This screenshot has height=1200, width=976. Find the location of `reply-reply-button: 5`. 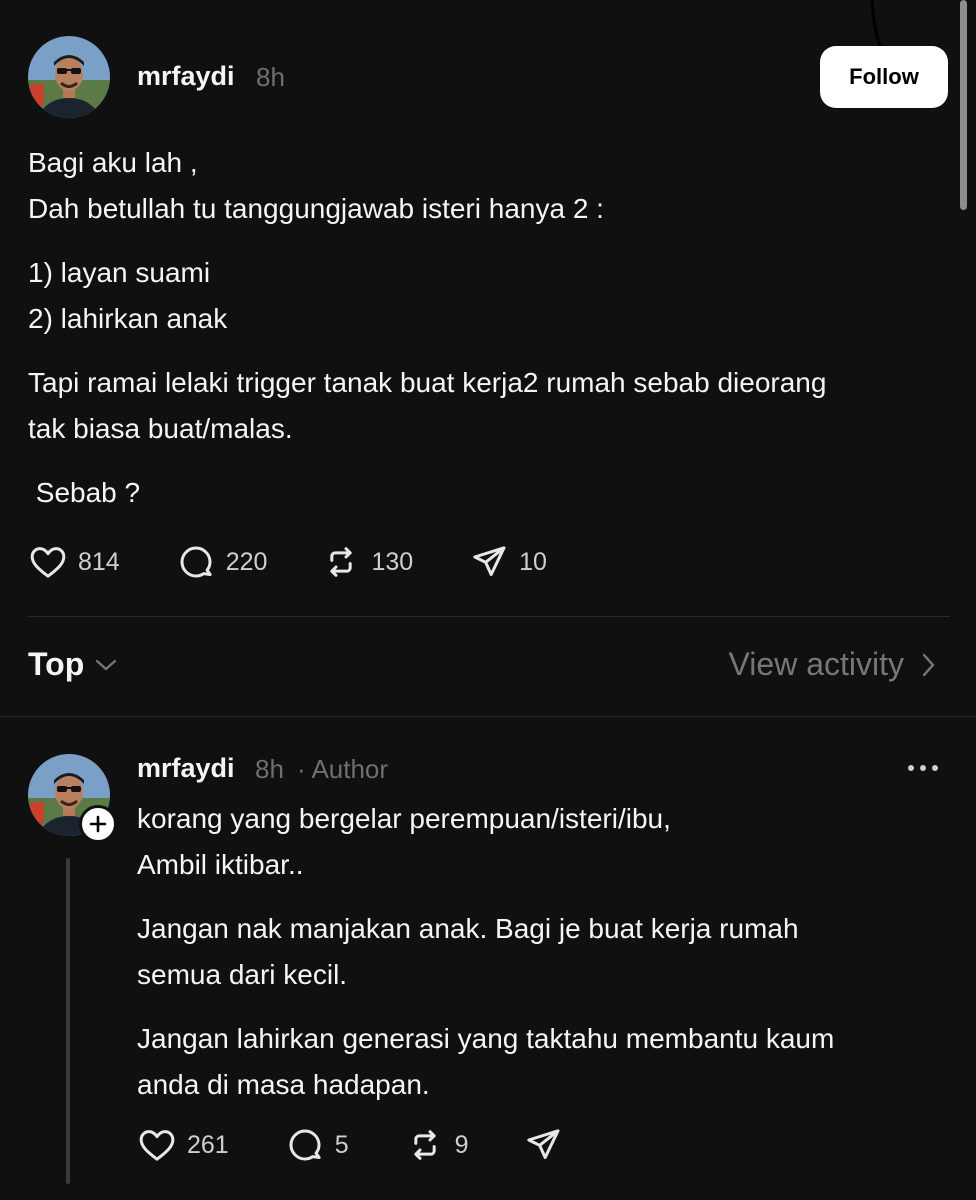

reply-reply-button: 5 is located at coordinates (317, 1145).